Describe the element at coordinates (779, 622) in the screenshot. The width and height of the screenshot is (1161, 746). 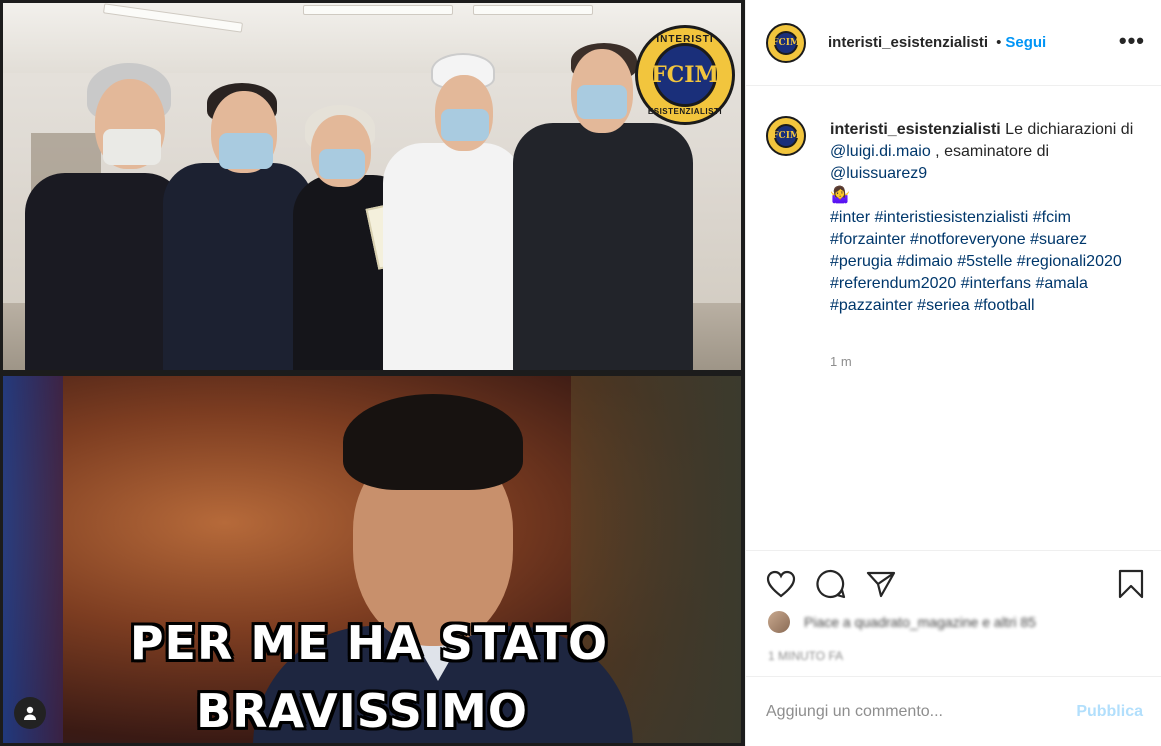
I see `liker-avatar` at that location.